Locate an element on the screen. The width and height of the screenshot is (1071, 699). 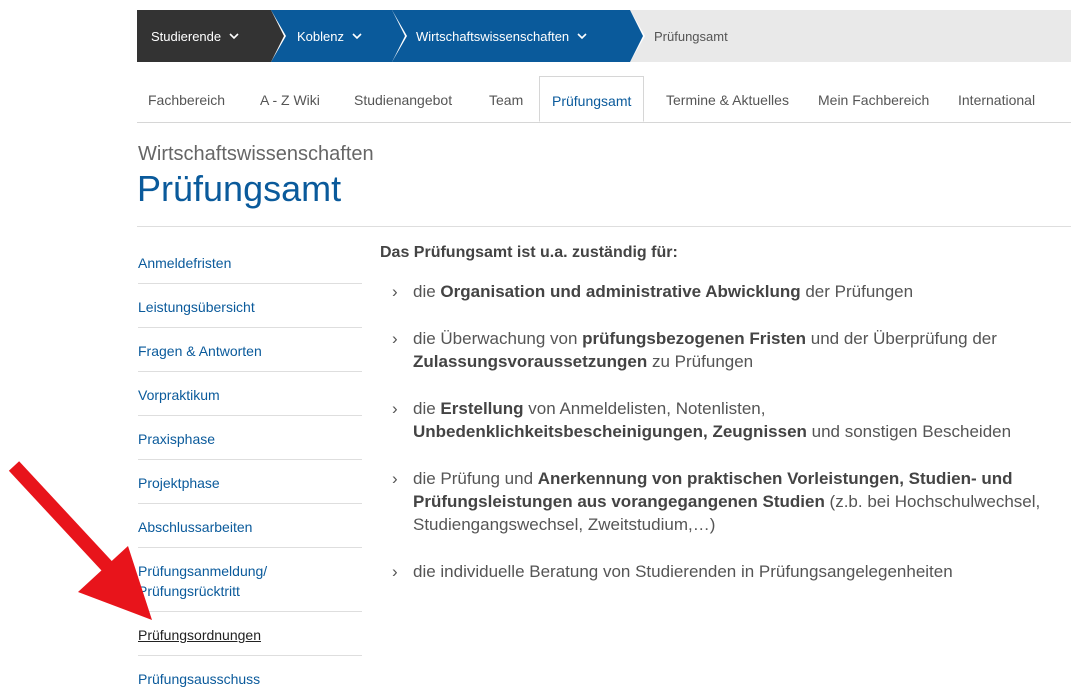
text: die Überwachung von is located at coordinates (498, 338).